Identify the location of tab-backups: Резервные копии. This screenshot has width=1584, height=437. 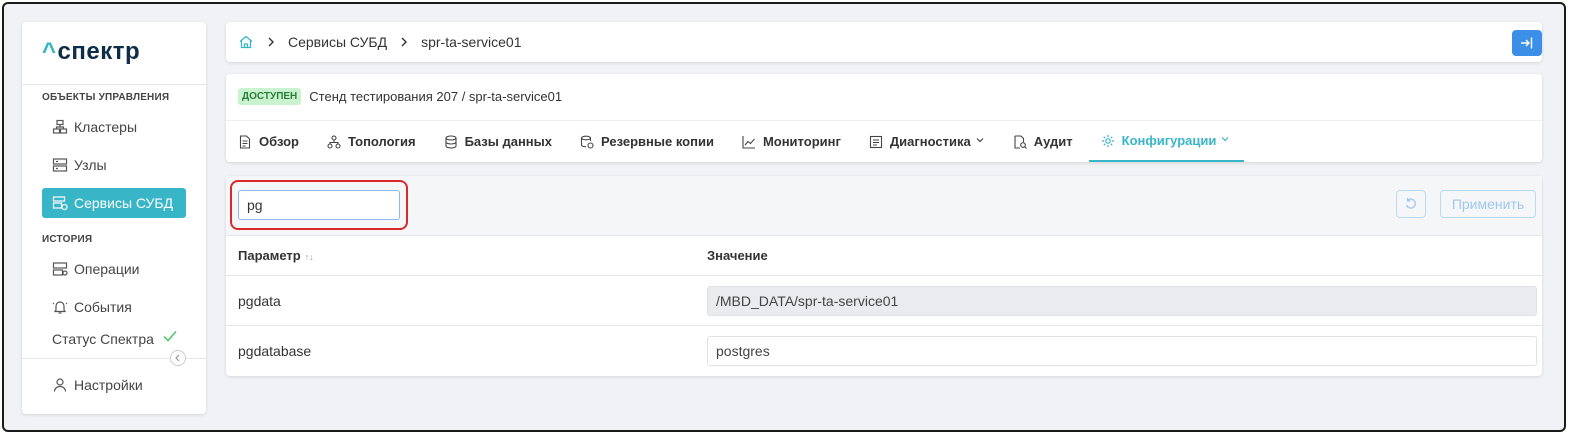
(654, 141).